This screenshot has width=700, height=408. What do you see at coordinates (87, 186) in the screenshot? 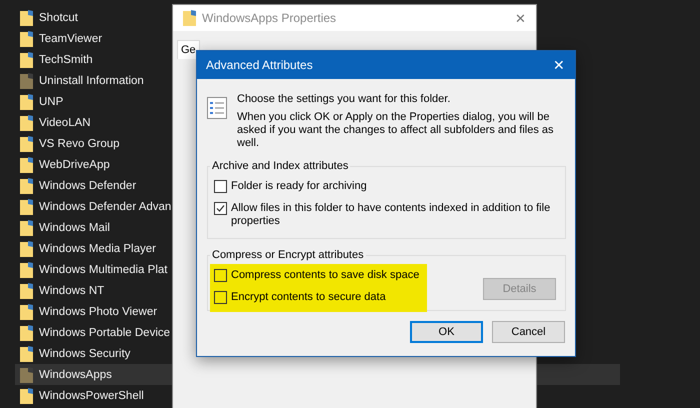
I see `folder-name: Windows Defender` at bounding box center [87, 186].